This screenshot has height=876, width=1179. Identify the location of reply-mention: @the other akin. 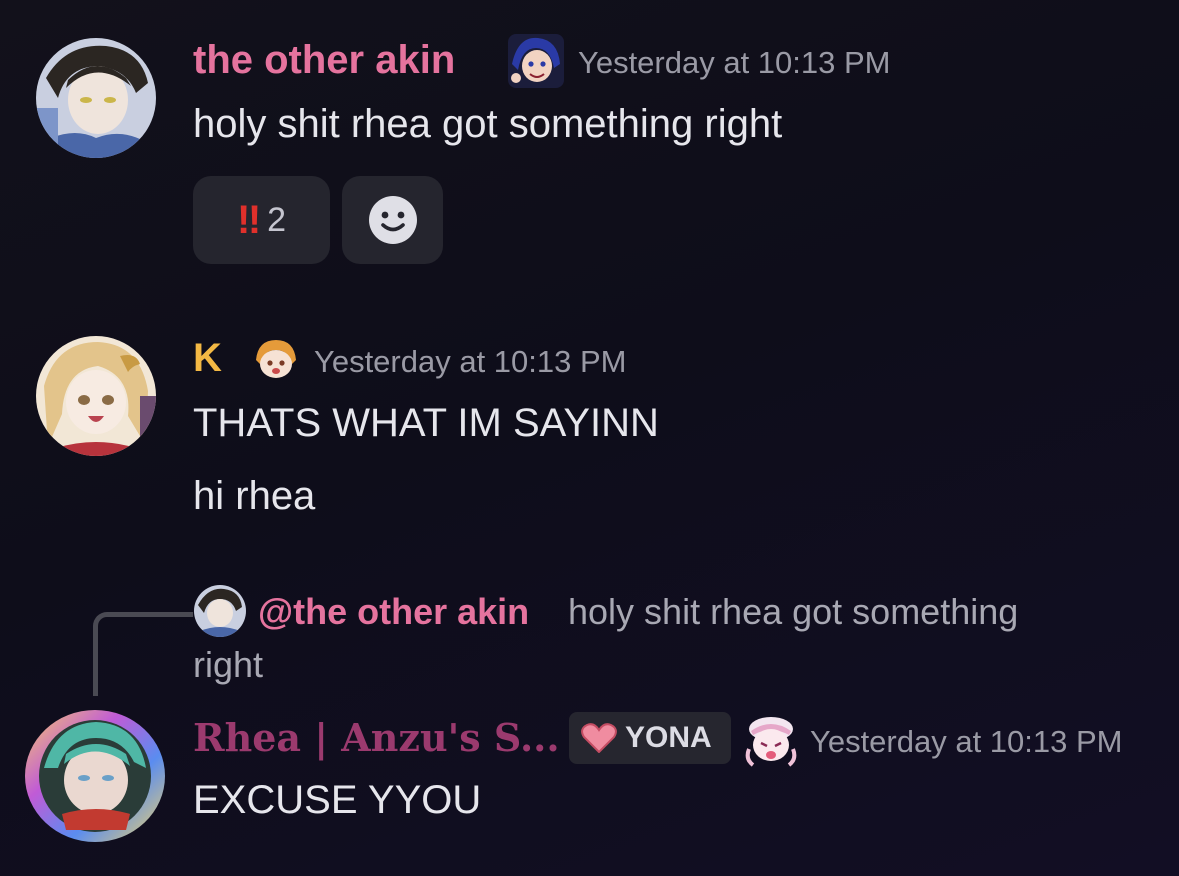
(393, 612).